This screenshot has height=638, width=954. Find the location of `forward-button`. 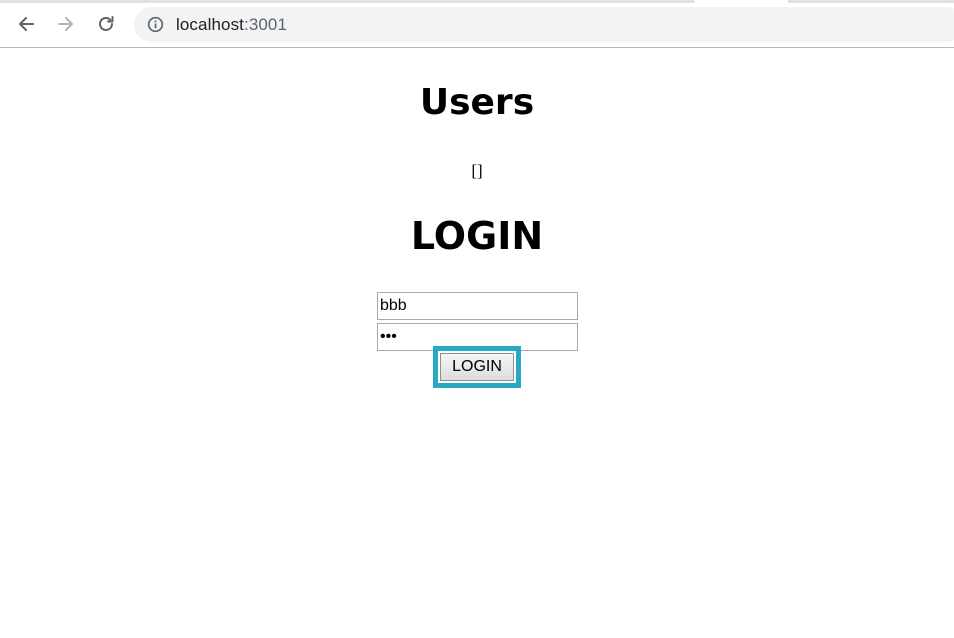

forward-button is located at coordinates (66, 24).